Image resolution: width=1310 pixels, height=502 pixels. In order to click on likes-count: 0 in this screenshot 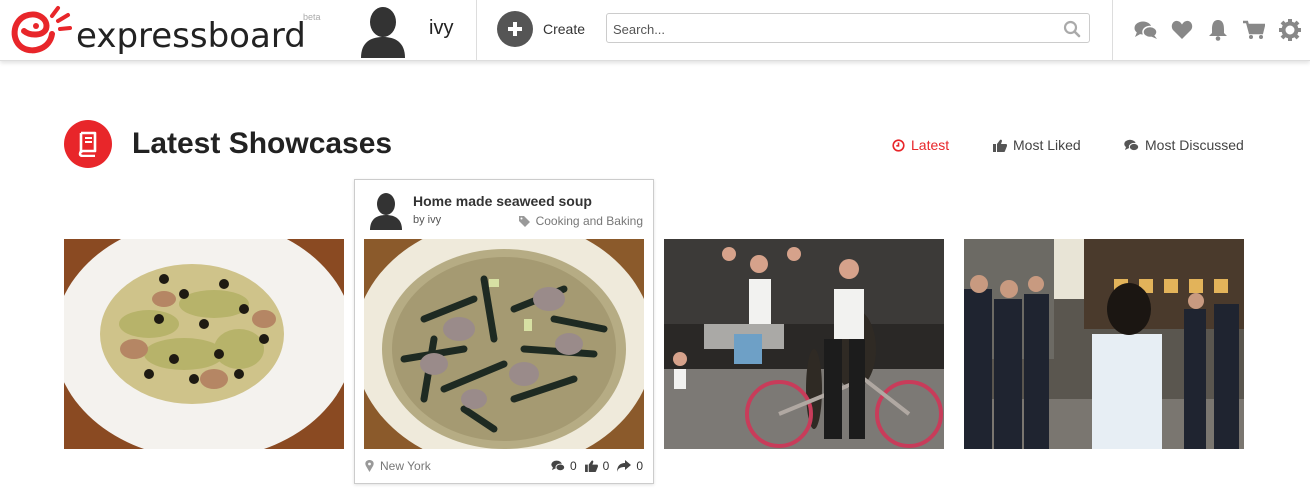, I will do `click(597, 466)`.